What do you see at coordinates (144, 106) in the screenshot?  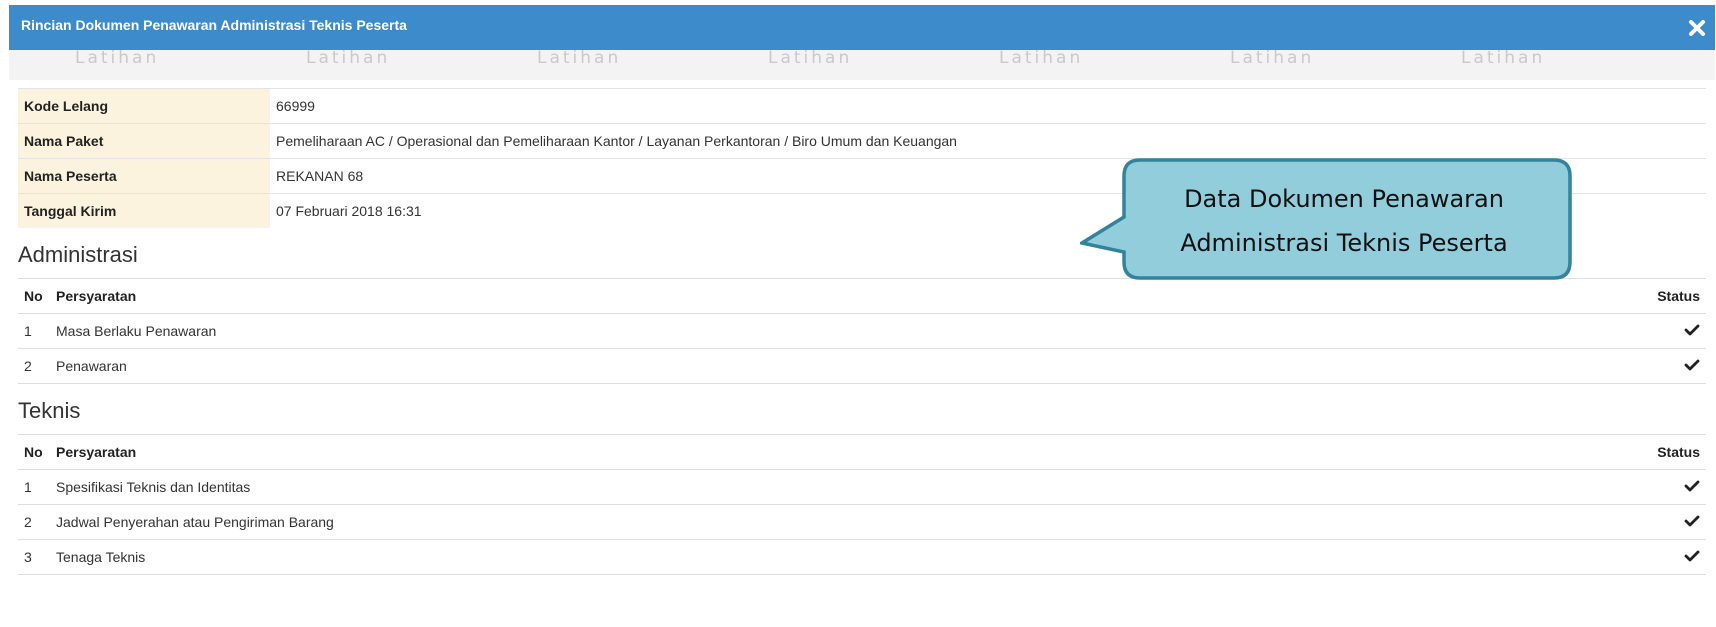 I see `info-label: Kode Lelang` at bounding box center [144, 106].